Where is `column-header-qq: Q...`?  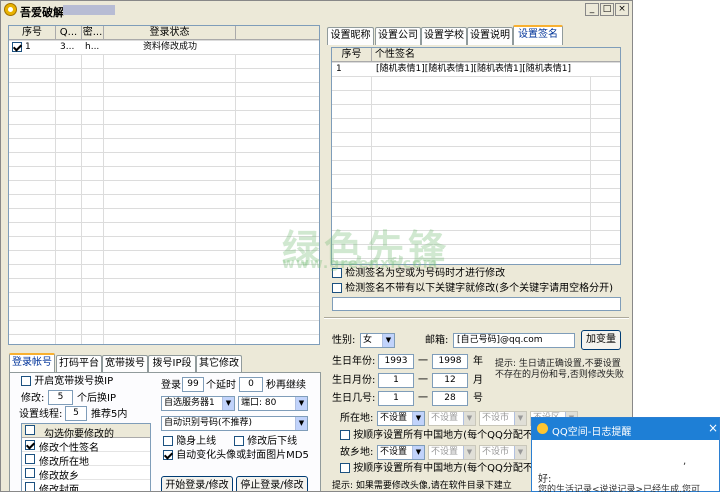
column-header-qq: Q... is located at coordinates (69, 33).